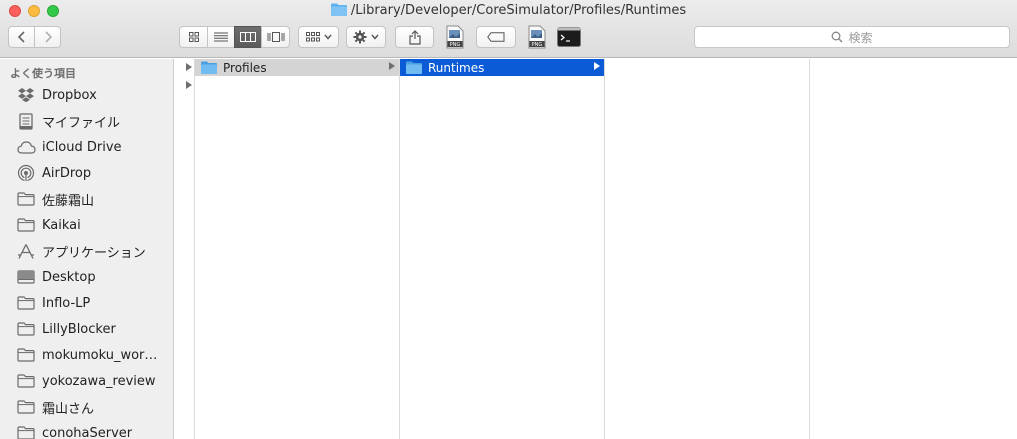 The width and height of the screenshot is (1017, 439). What do you see at coordinates (312, 37) in the screenshot?
I see `arrange-grid-icon` at bounding box center [312, 37].